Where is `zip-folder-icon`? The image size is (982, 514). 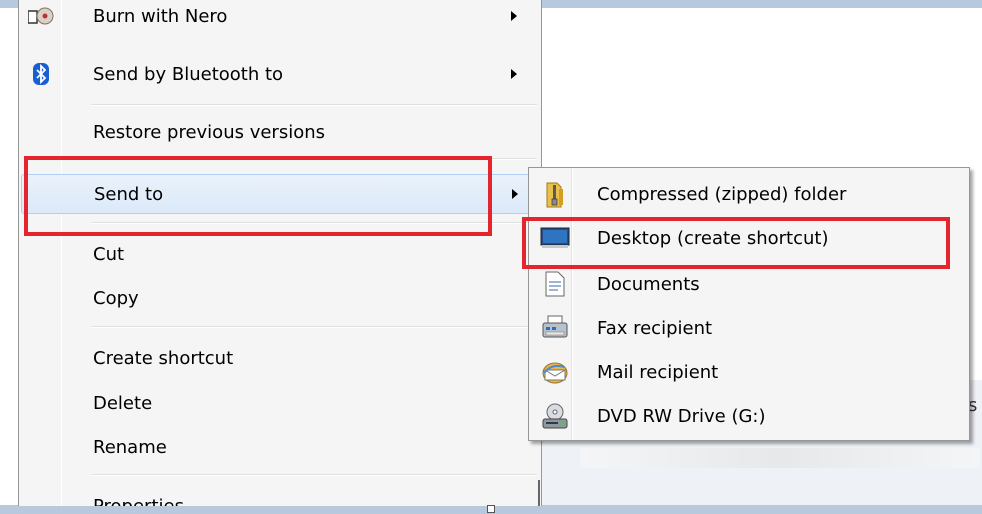
zip-folder-icon is located at coordinates (555, 194).